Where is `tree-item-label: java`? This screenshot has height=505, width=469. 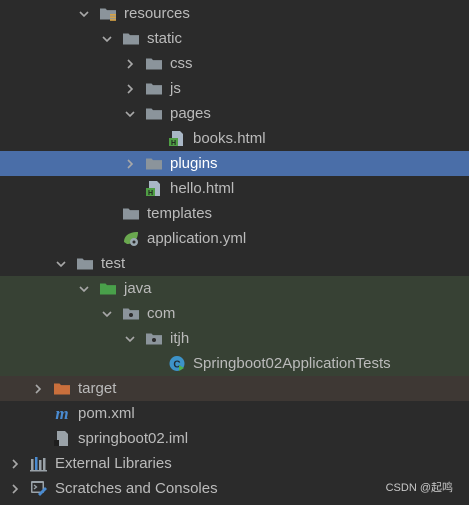 tree-item-label: java is located at coordinates (138, 288).